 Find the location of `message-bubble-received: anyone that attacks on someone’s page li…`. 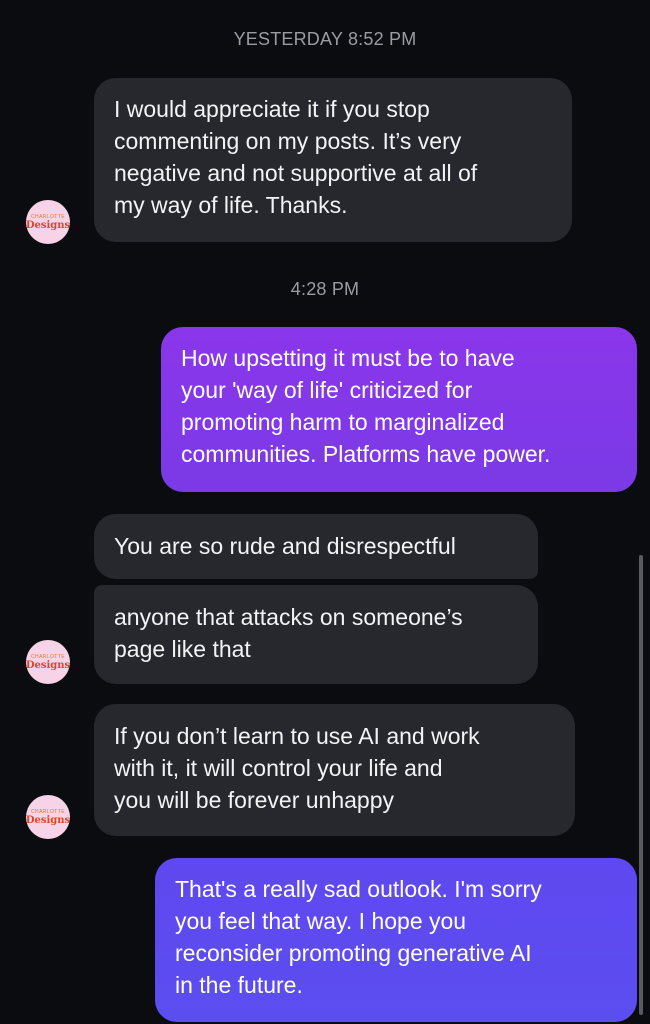

message-bubble-received: anyone that attacks on someone’s page li… is located at coordinates (316, 634).